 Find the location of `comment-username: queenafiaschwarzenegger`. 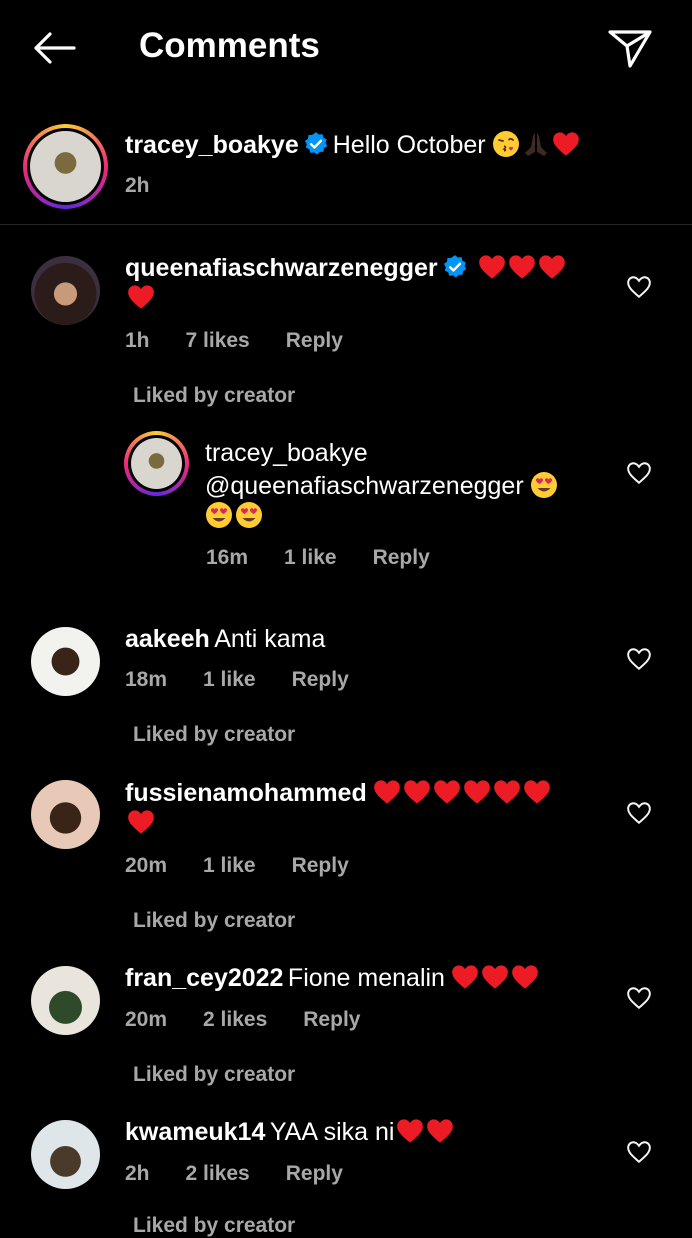

comment-username: queenafiaschwarzenegger is located at coordinates (281, 268).